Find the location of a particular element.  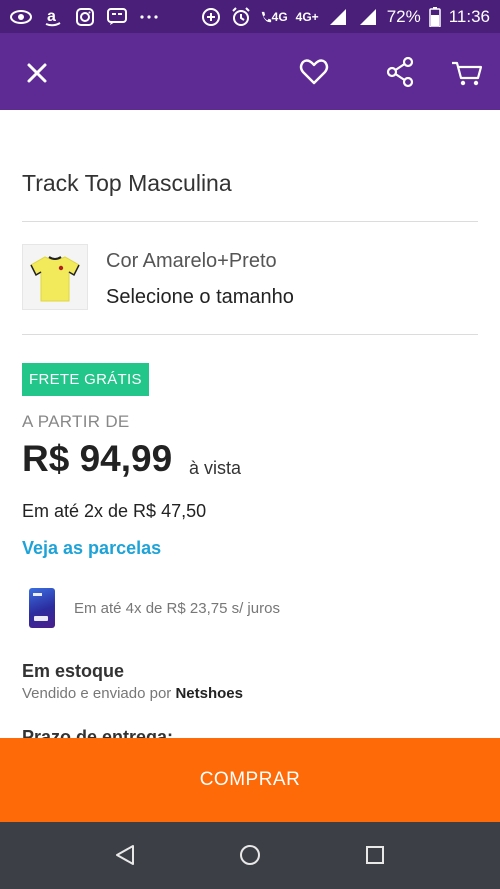

share-icon is located at coordinates (400, 72).